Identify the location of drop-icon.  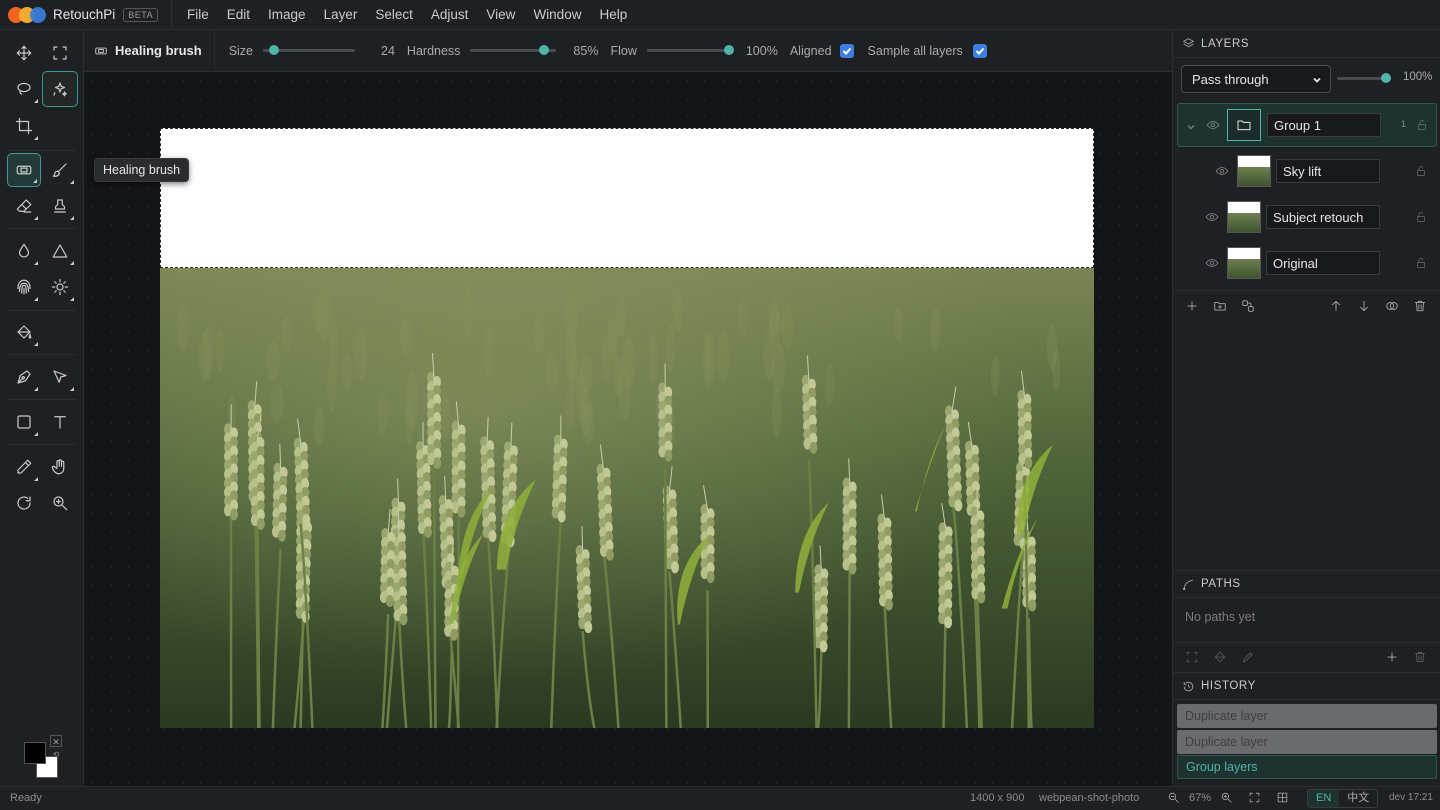
(24, 250).